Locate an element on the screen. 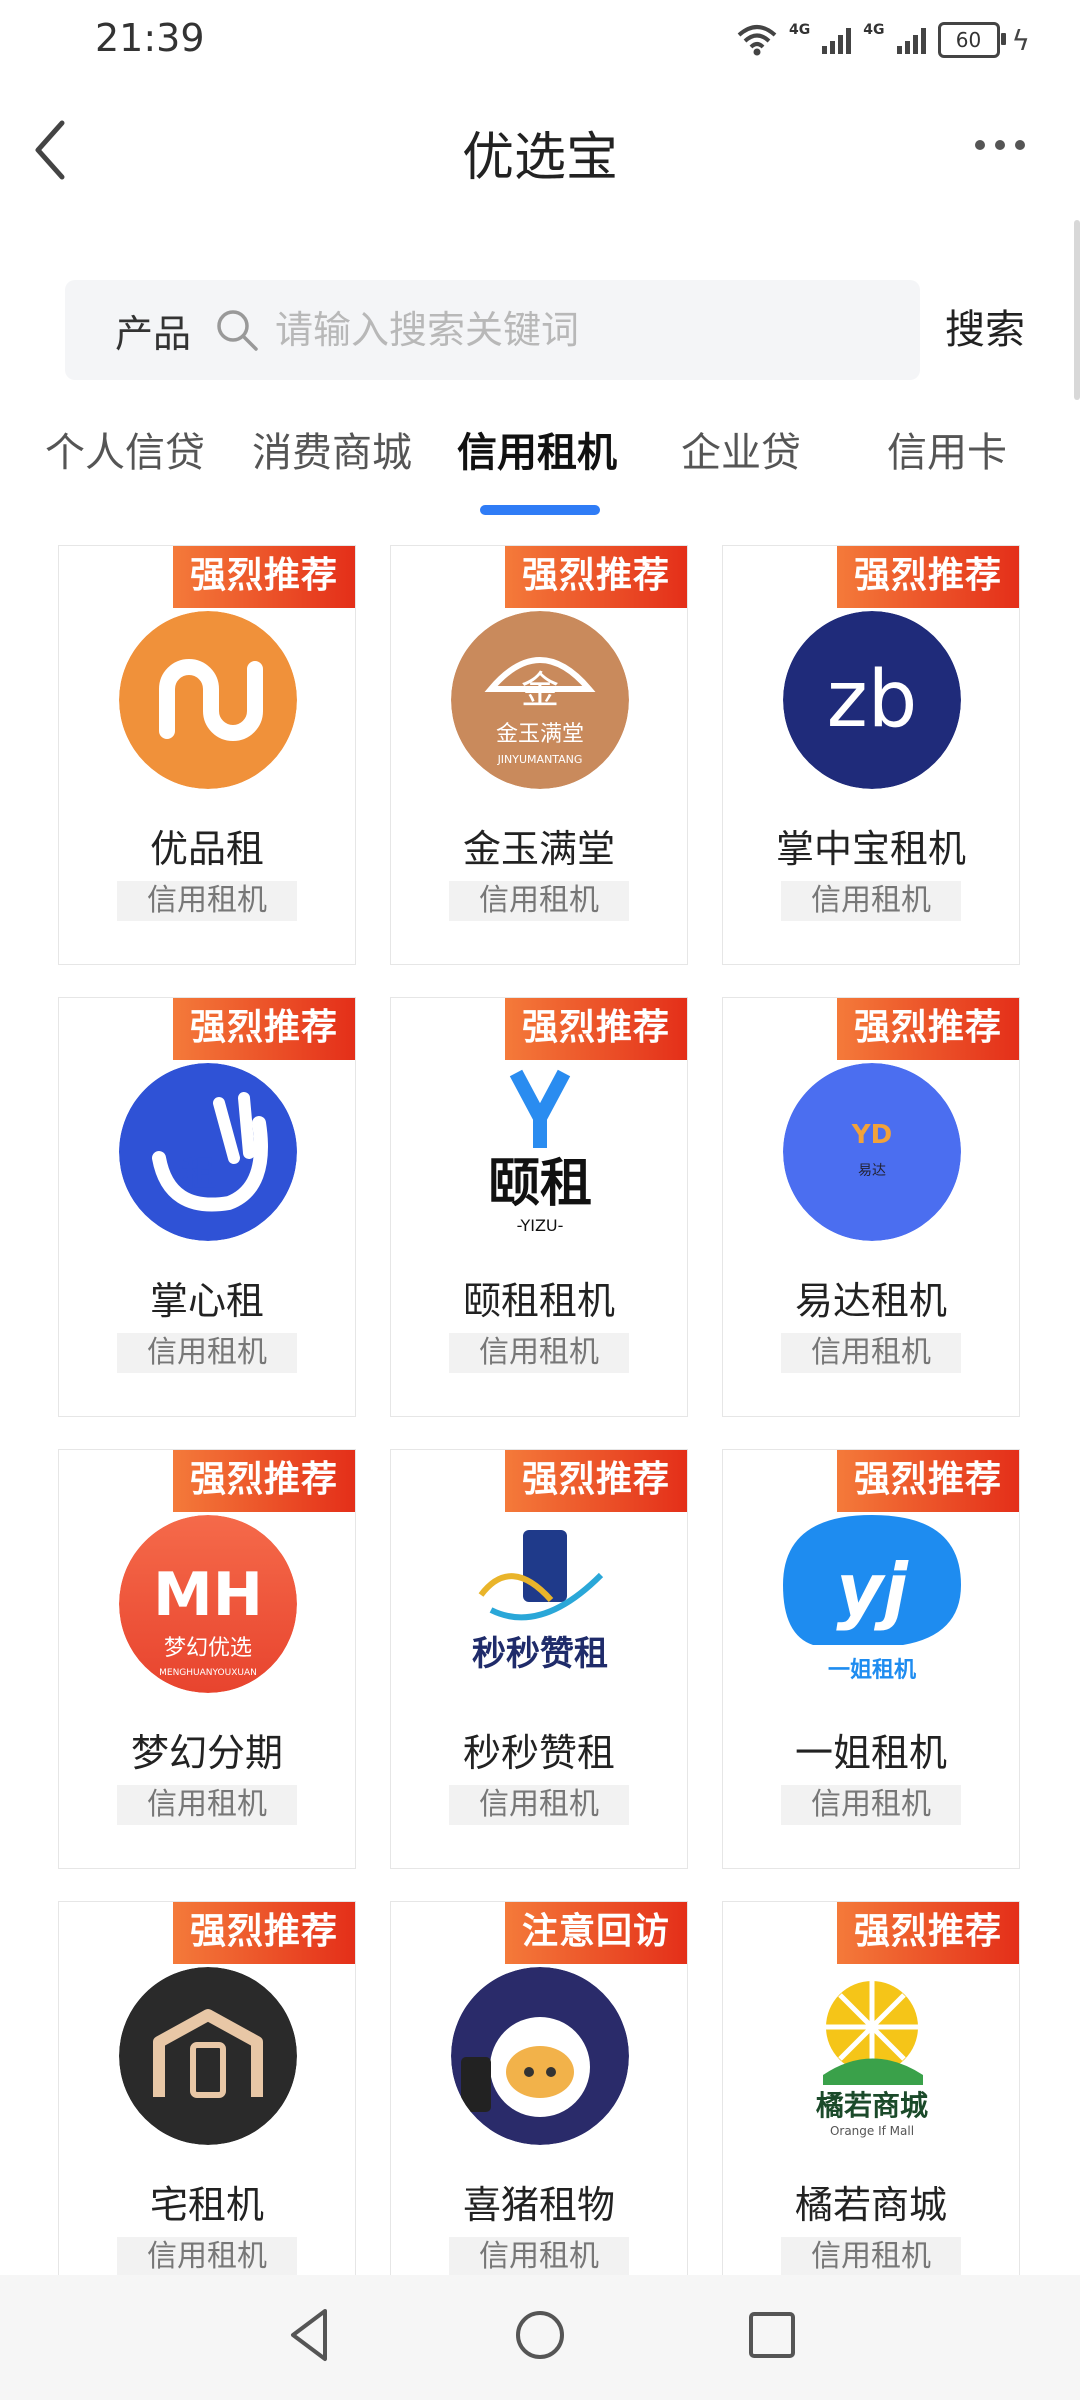  product-name: 易达租机 is located at coordinates (870, 1301).